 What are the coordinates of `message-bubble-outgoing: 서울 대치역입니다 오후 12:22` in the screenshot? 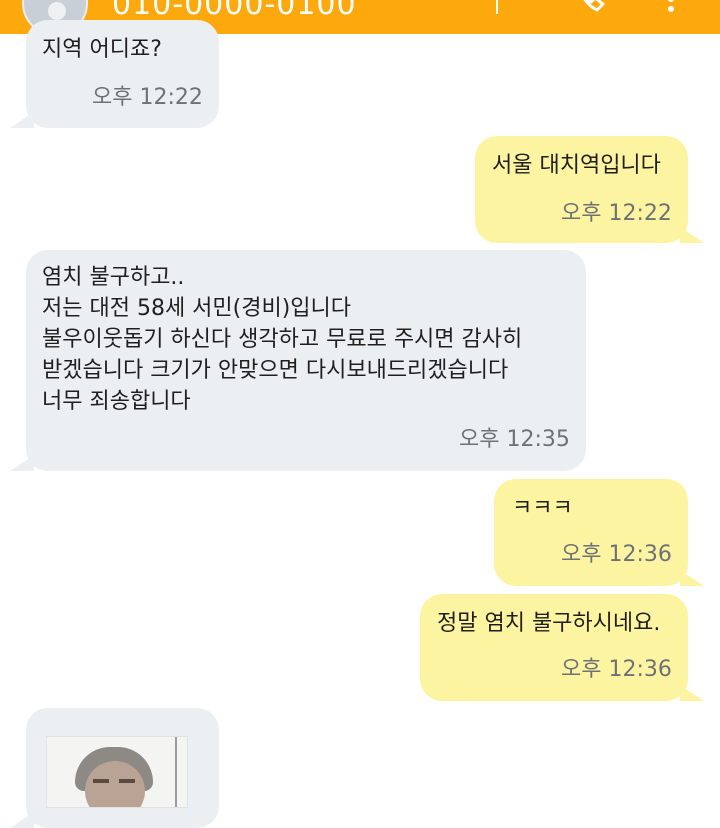 It's located at (589, 189).